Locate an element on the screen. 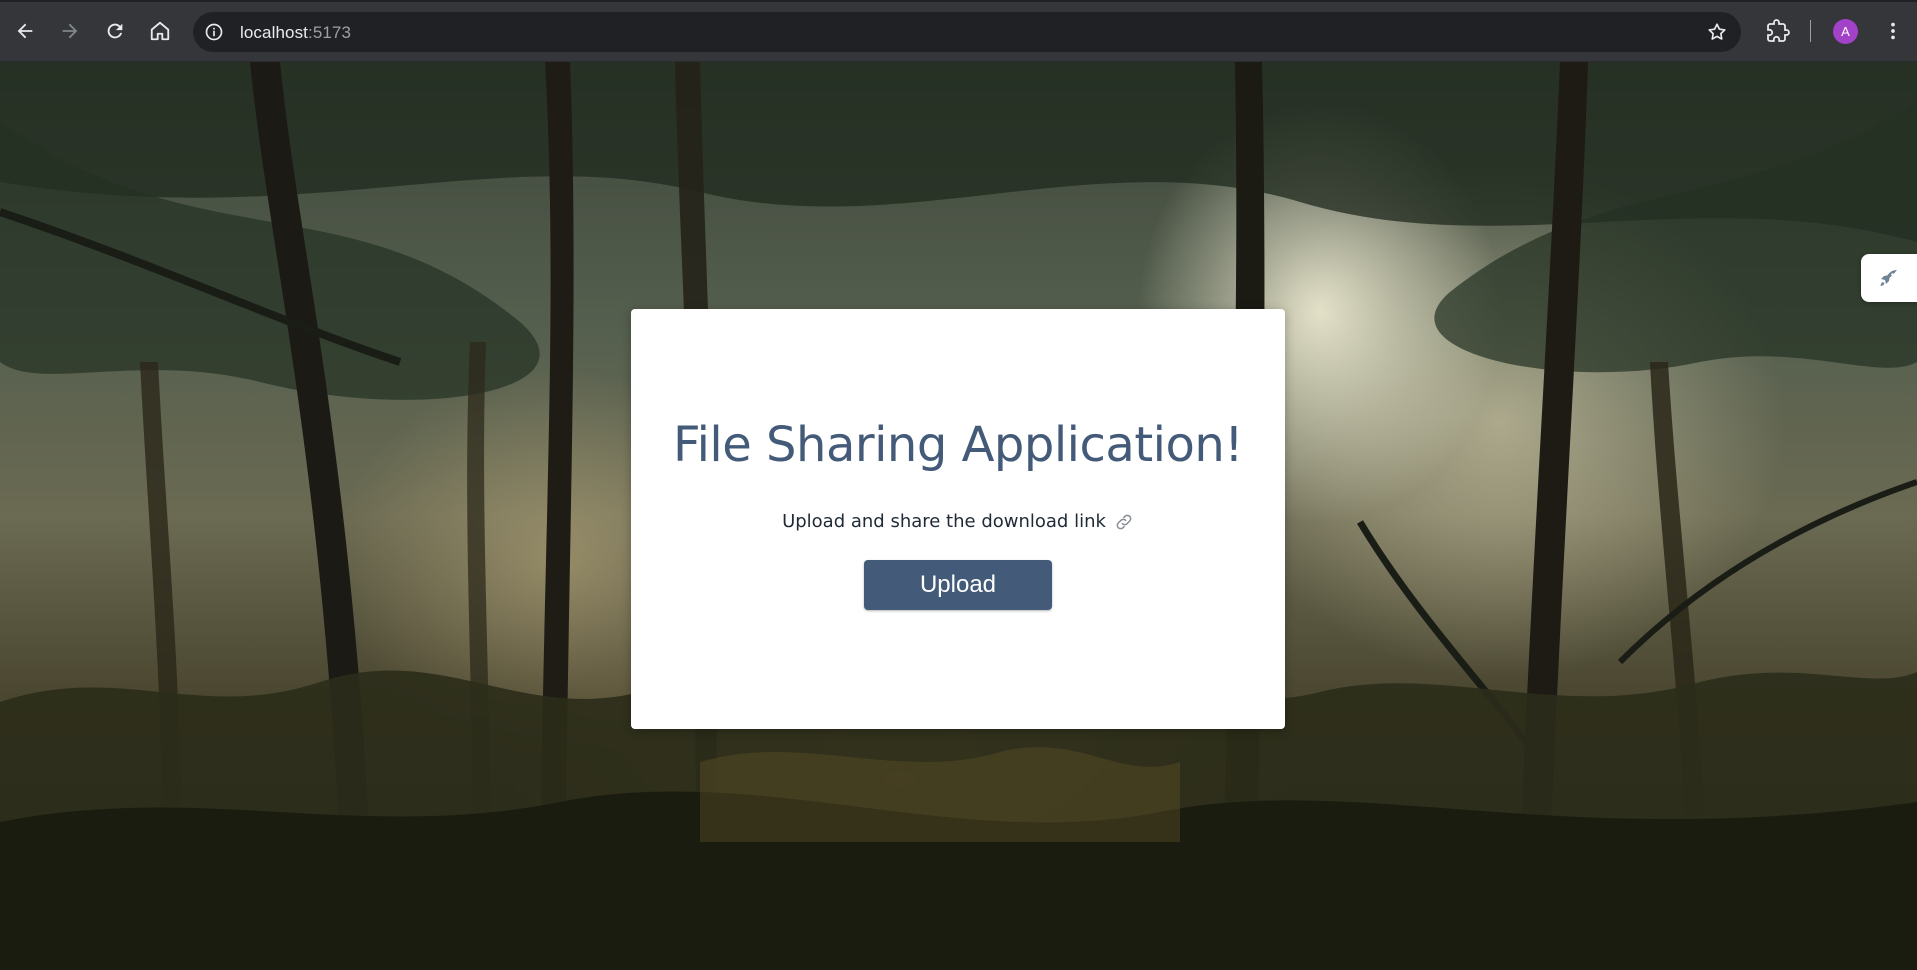 The image size is (1917, 970). back-button is located at coordinates (25, 31).